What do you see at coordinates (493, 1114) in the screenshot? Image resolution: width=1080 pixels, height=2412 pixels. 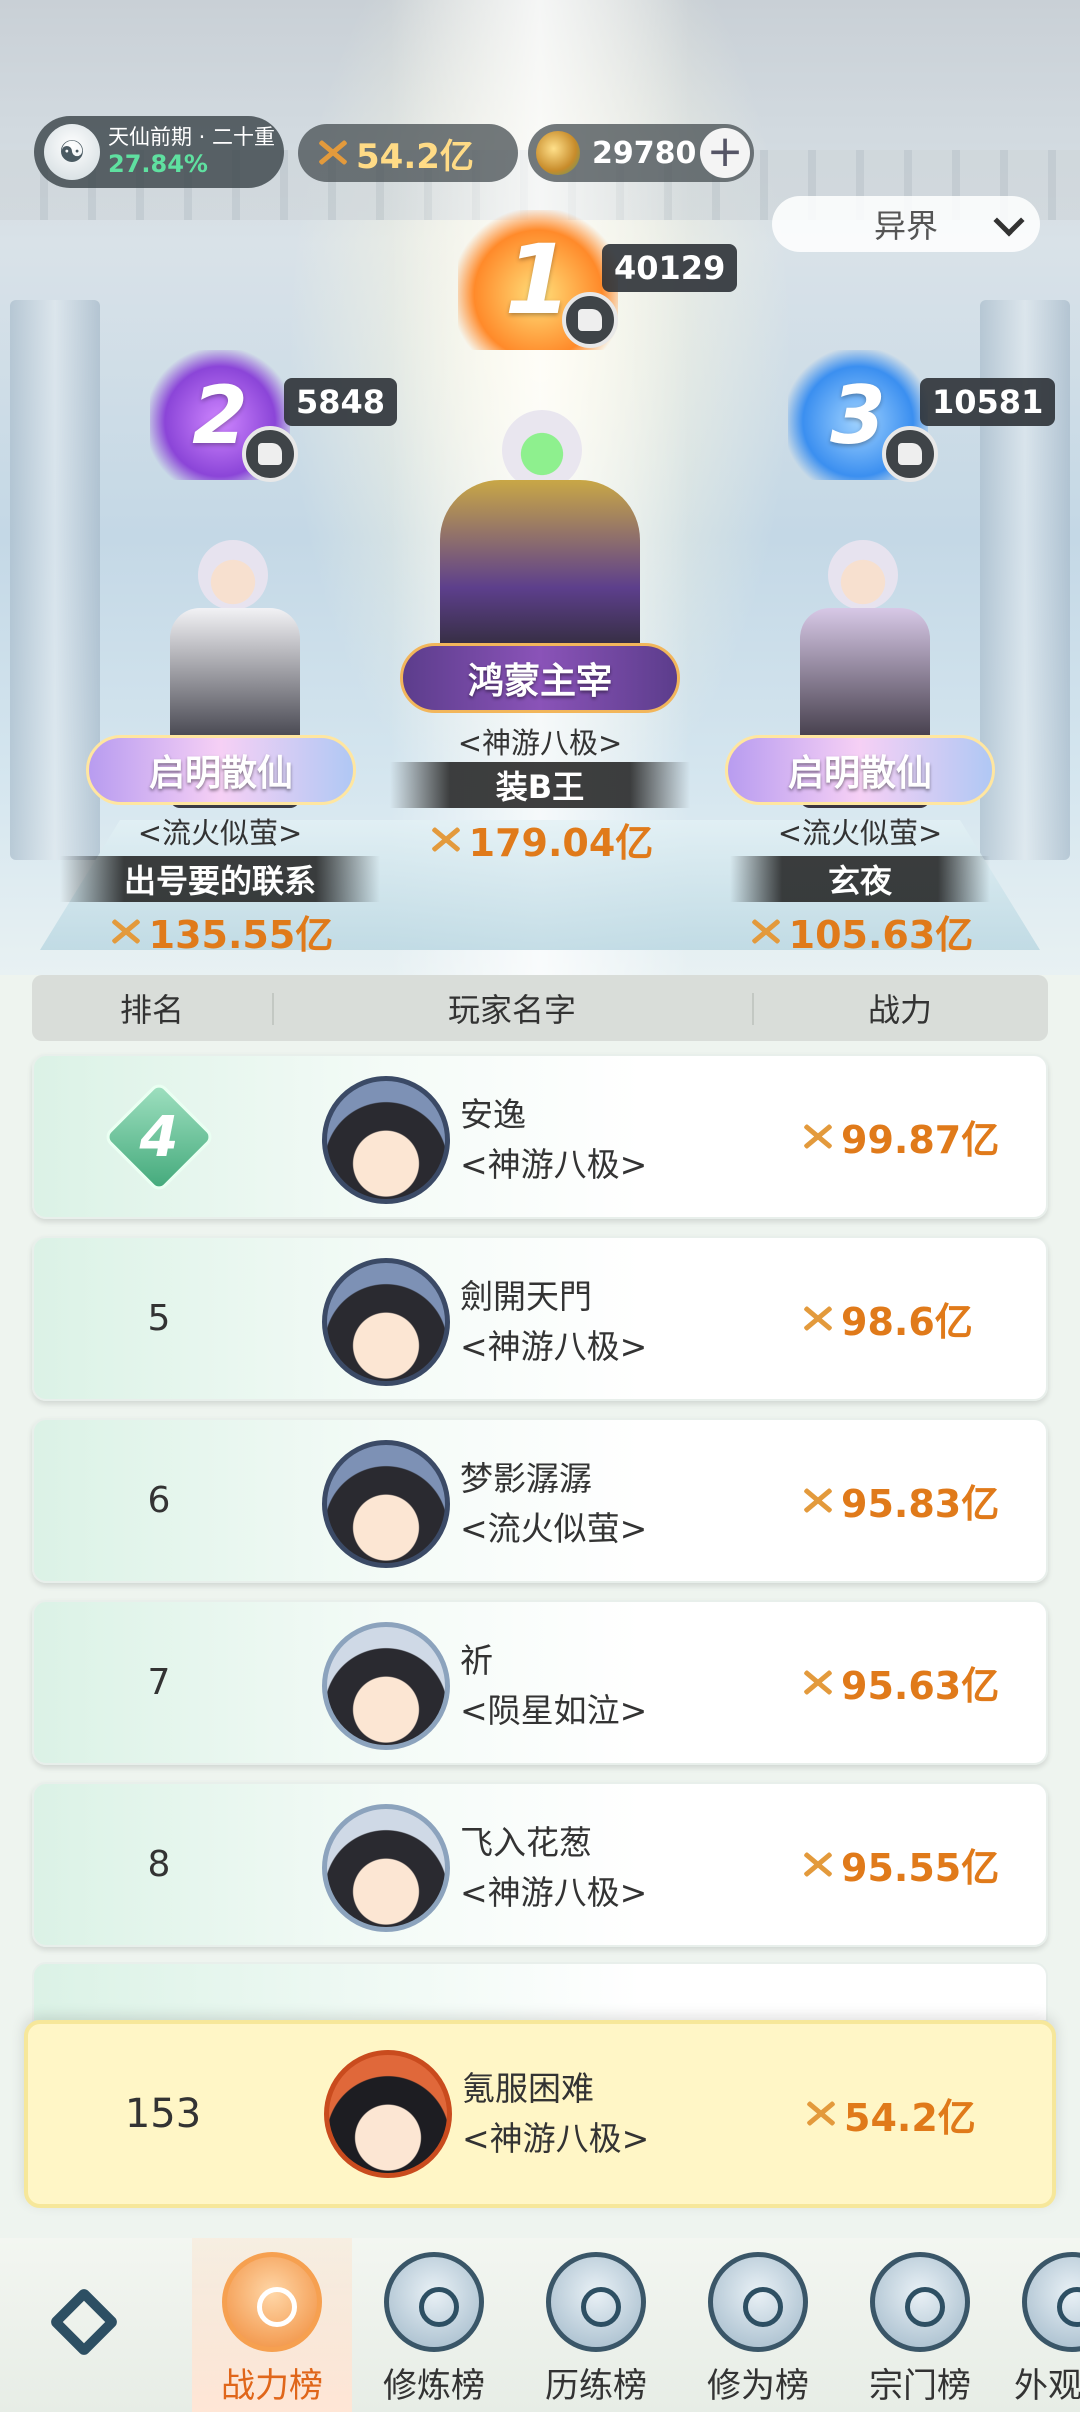 I see `player-name: 安逸` at bounding box center [493, 1114].